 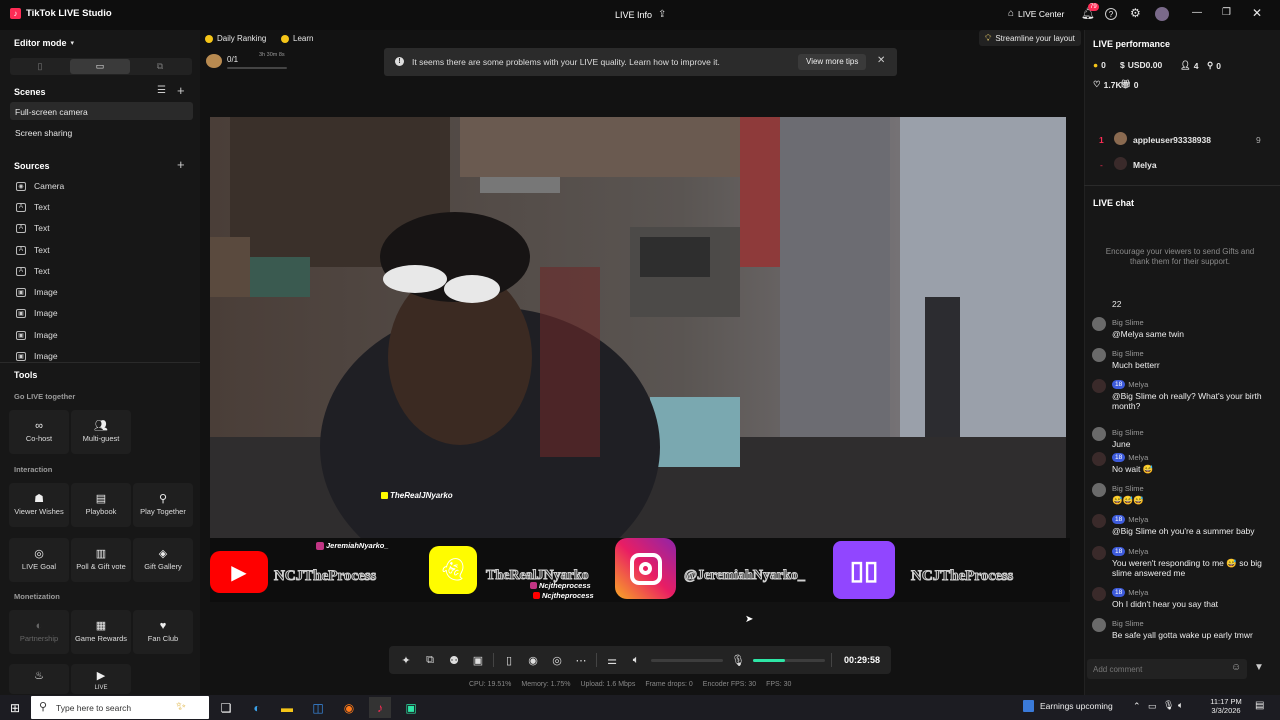 What do you see at coordinates (557, 660) in the screenshot?
I see `stream-icon: ◎` at bounding box center [557, 660].